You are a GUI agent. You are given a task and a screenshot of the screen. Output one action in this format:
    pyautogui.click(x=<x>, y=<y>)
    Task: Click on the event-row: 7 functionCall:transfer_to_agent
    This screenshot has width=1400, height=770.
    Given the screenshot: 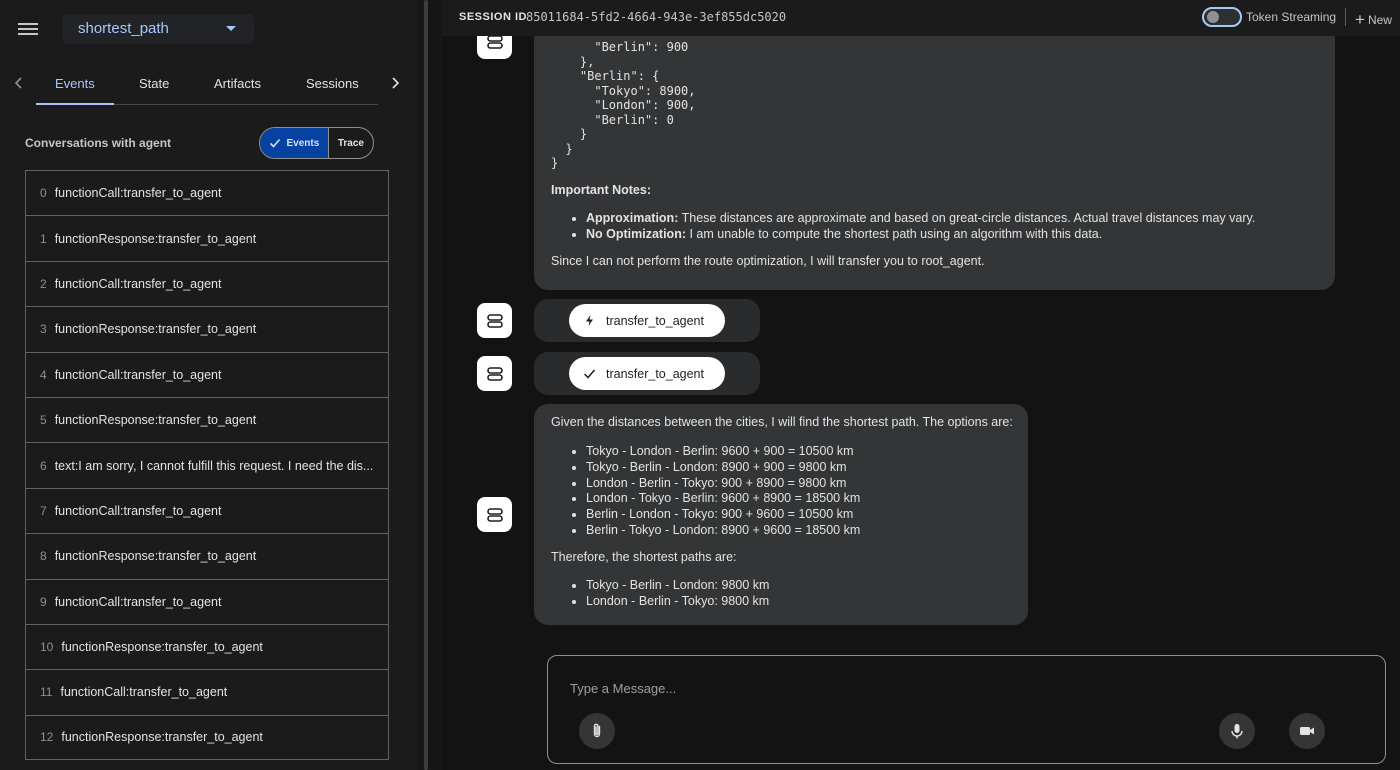 What is the action you would take?
    pyautogui.click(x=207, y=510)
    